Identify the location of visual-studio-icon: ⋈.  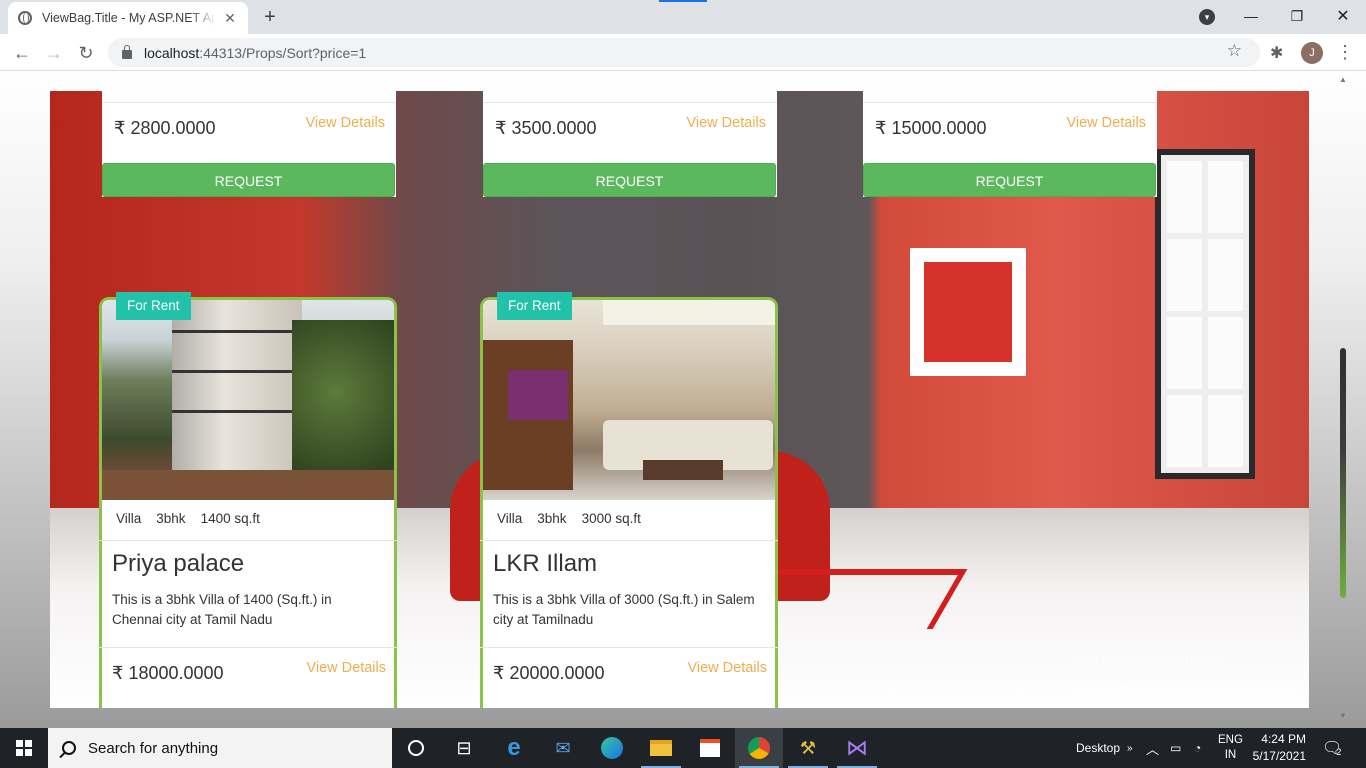
(857, 748).